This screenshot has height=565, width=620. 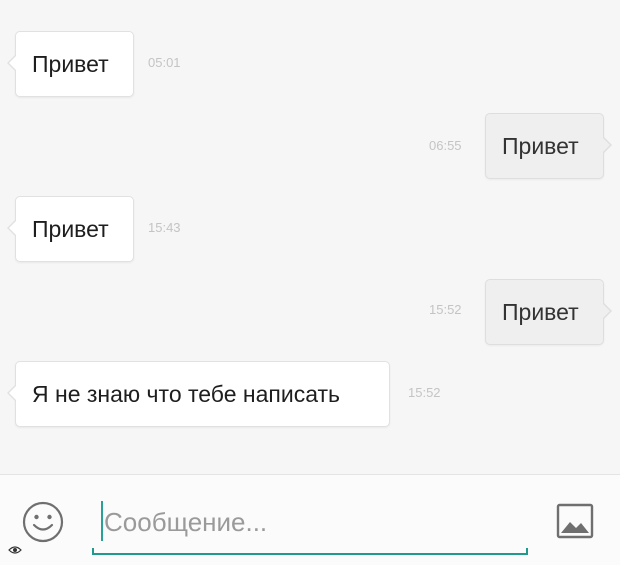 I want to click on message-bubble-incoming: Я не знаю что тебе написать, so click(x=198, y=394).